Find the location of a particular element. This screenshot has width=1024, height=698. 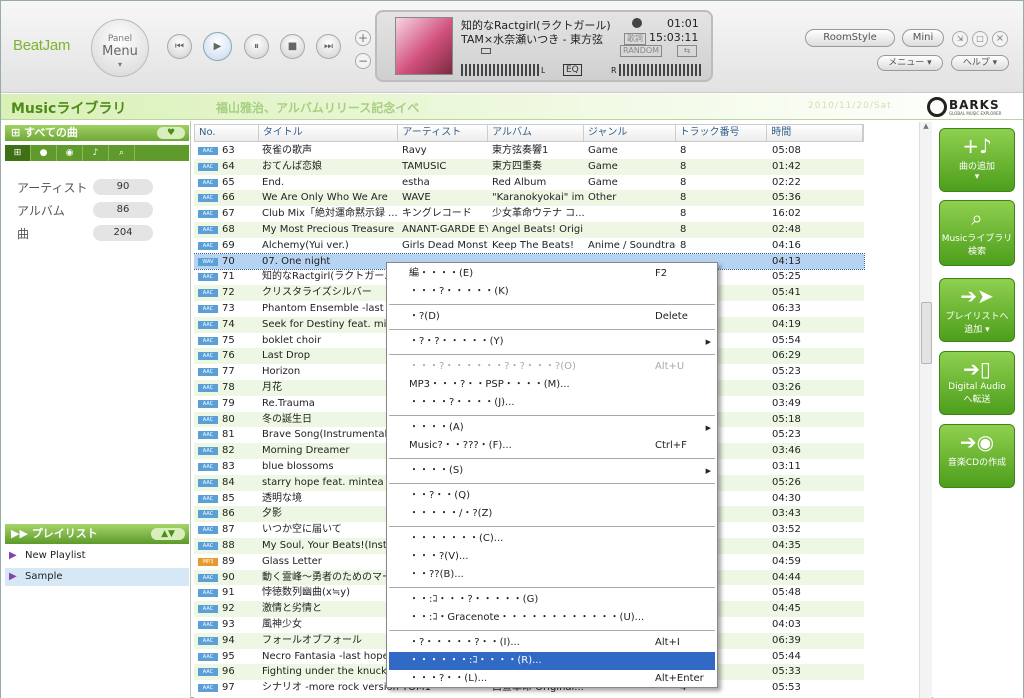

stat-artist-label: アーティスト is located at coordinates (52, 187).